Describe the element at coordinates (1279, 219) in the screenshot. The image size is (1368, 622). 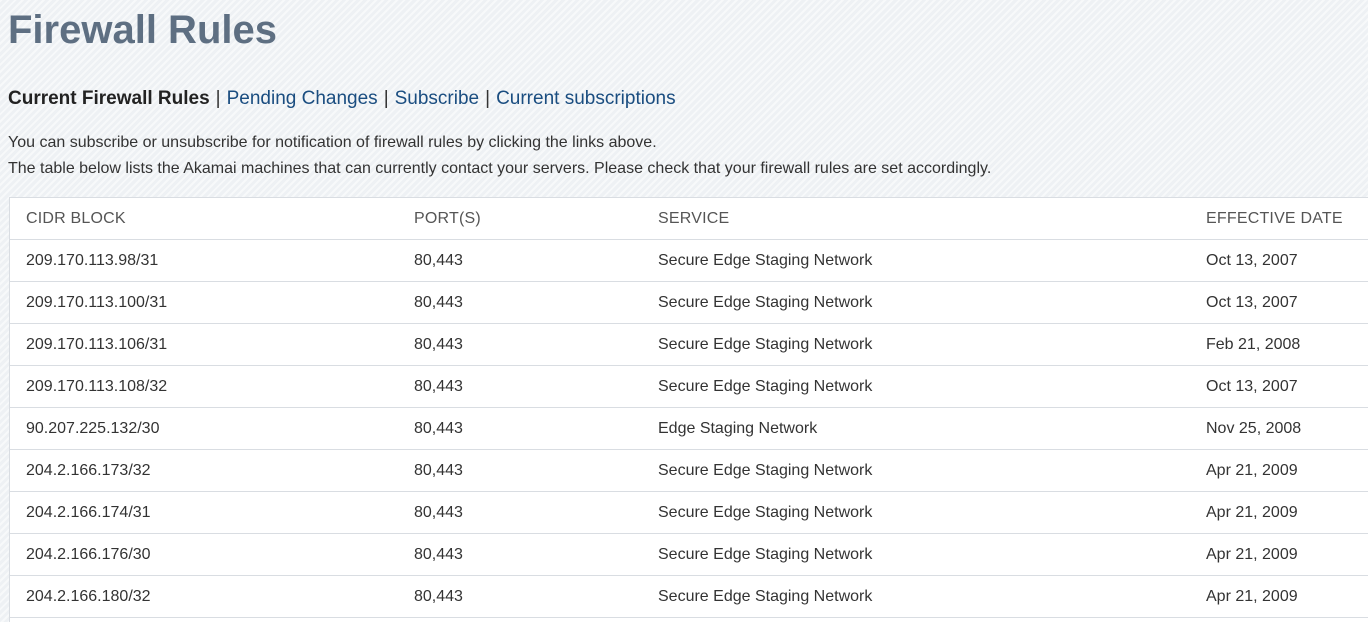
I see `column-header-effective-date: EFFECTIVE DATE` at that location.